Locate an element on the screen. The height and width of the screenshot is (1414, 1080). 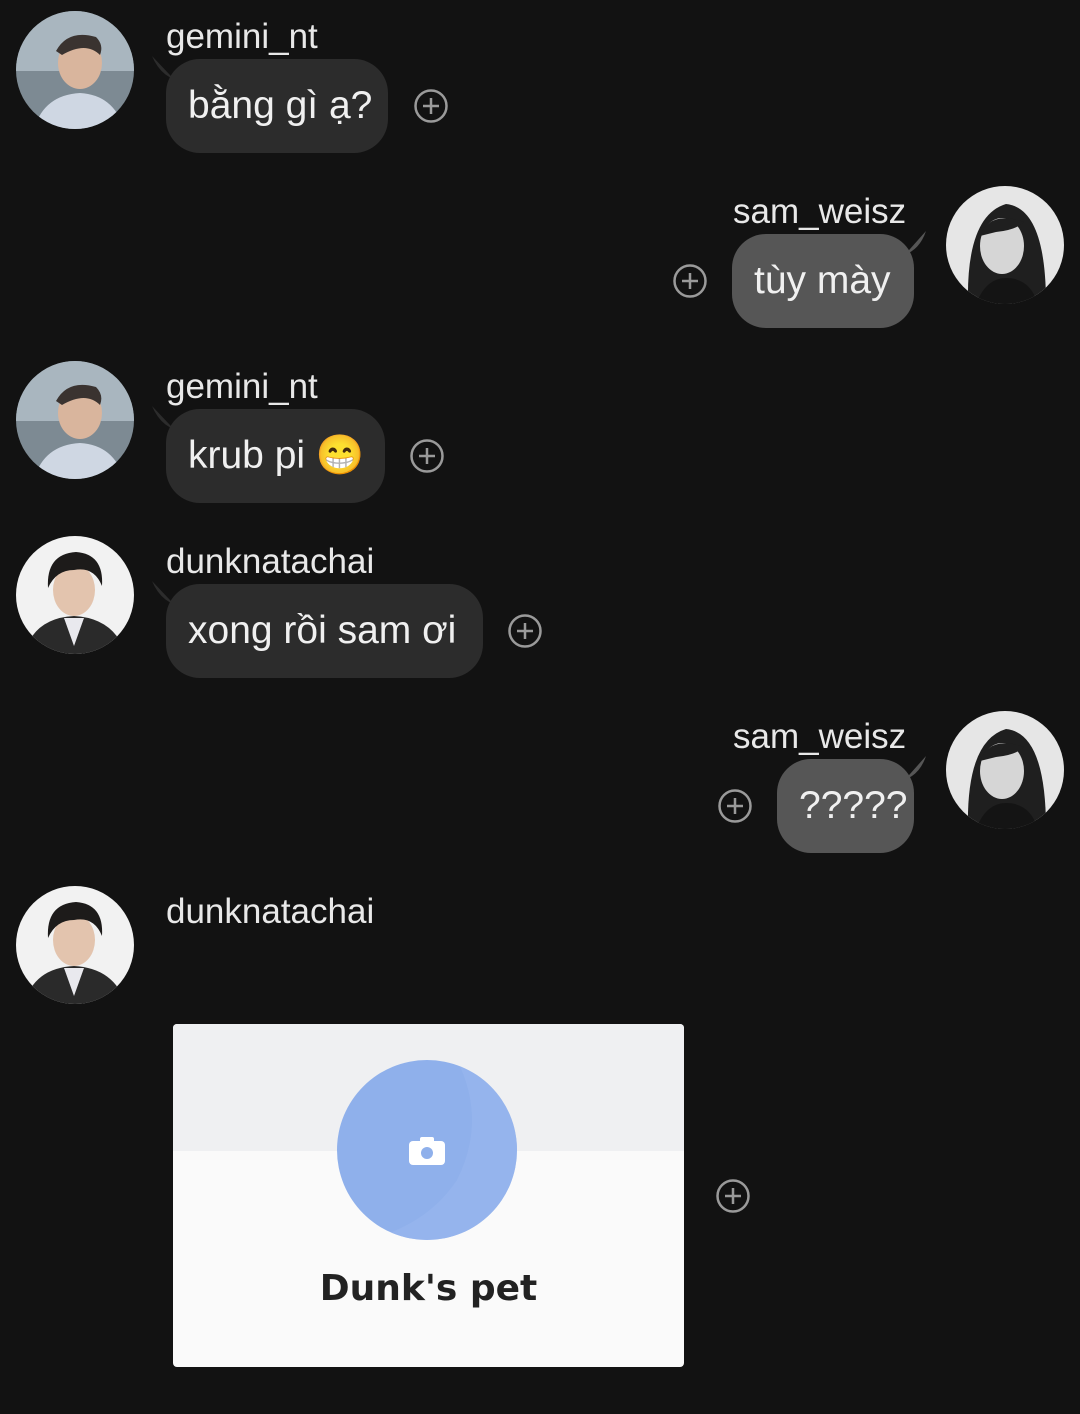
pet-card: Dunk's pet is located at coordinates (428, 1195).